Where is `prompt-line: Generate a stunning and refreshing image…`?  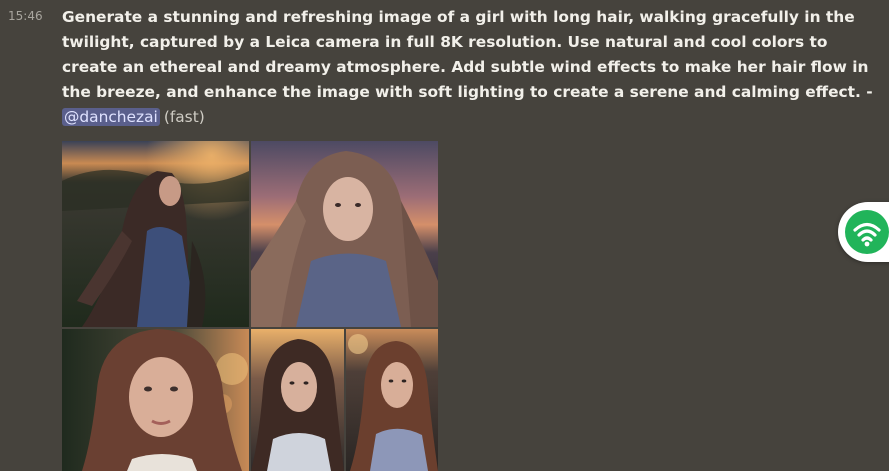 prompt-line: Generate a stunning and refreshing image… is located at coordinates (458, 17).